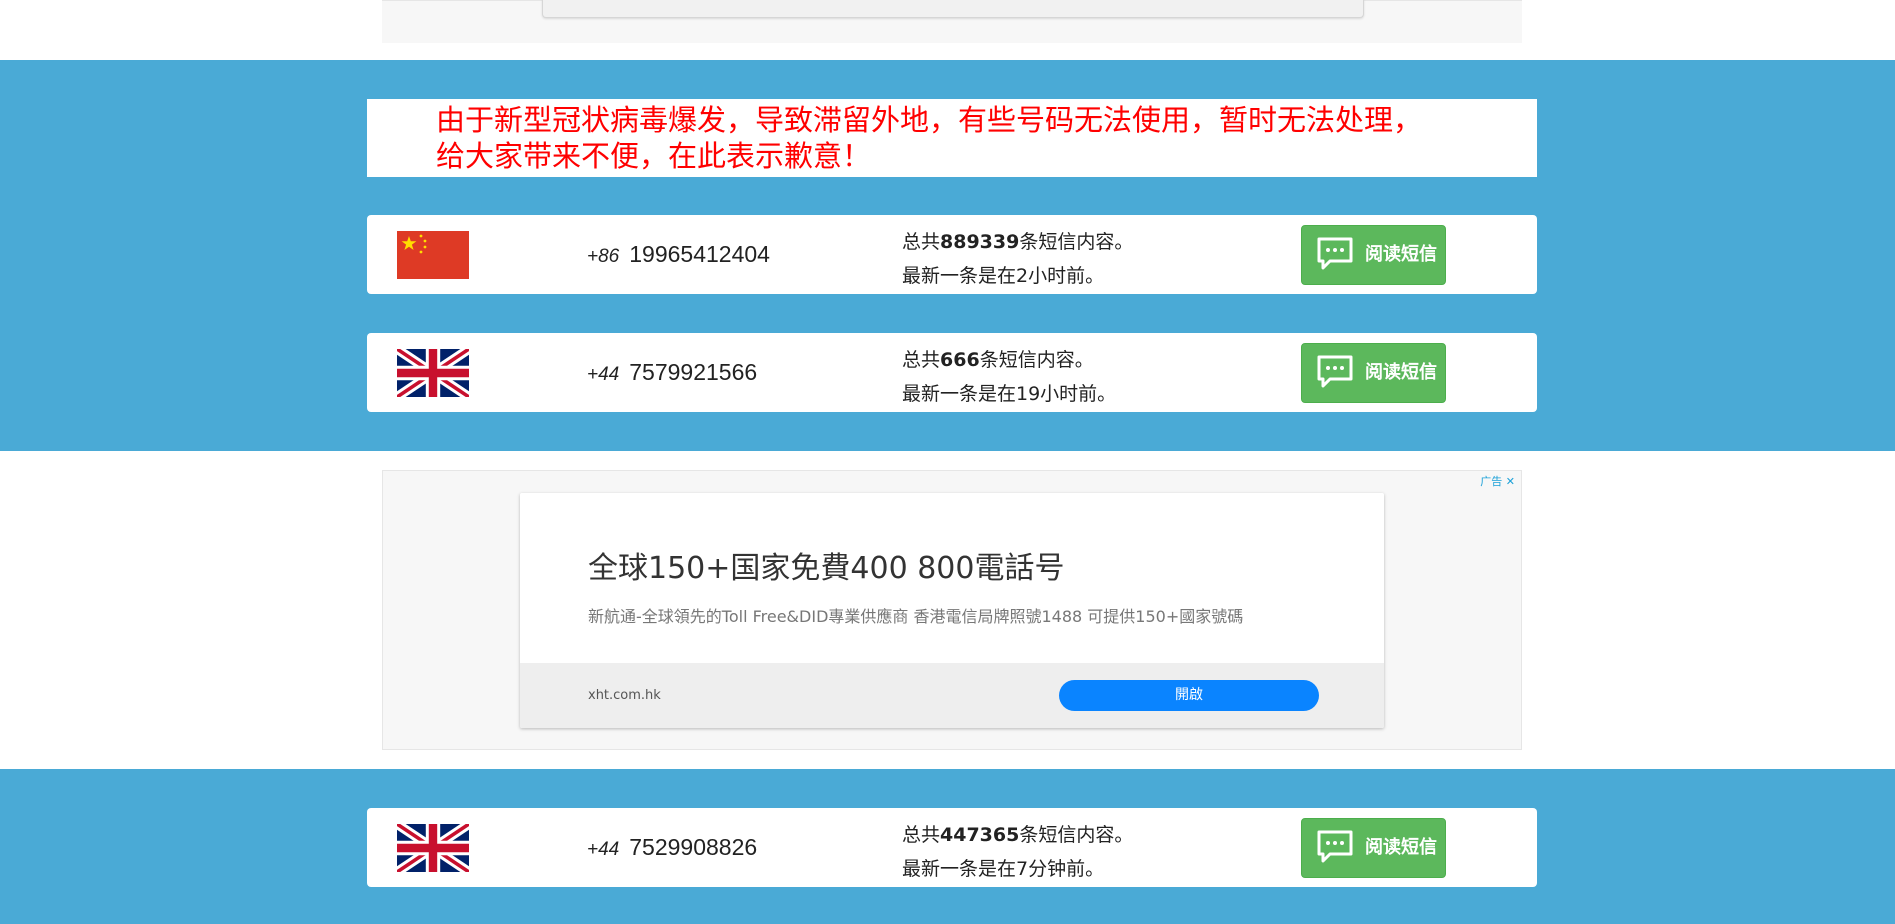  What do you see at coordinates (980, 242) in the screenshot?
I see `total-count: 889339` at bounding box center [980, 242].